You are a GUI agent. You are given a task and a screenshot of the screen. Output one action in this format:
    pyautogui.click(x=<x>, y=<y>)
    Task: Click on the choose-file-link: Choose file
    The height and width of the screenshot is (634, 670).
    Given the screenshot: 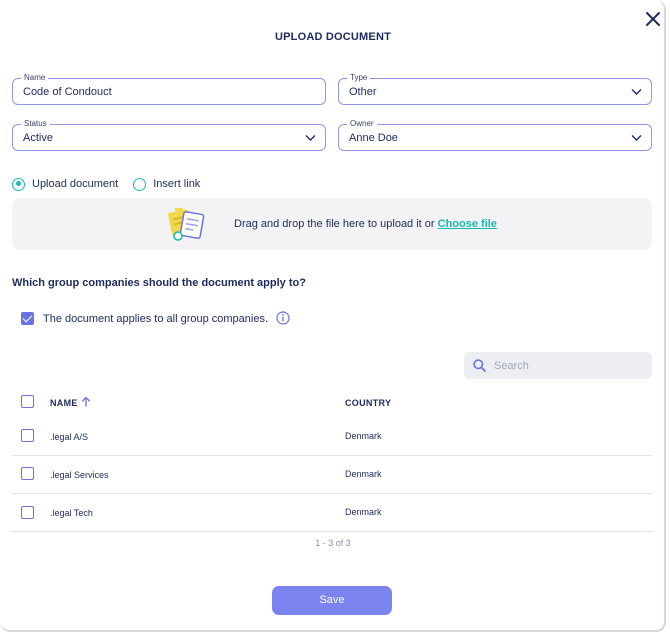 What is the action you would take?
    pyautogui.click(x=467, y=224)
    